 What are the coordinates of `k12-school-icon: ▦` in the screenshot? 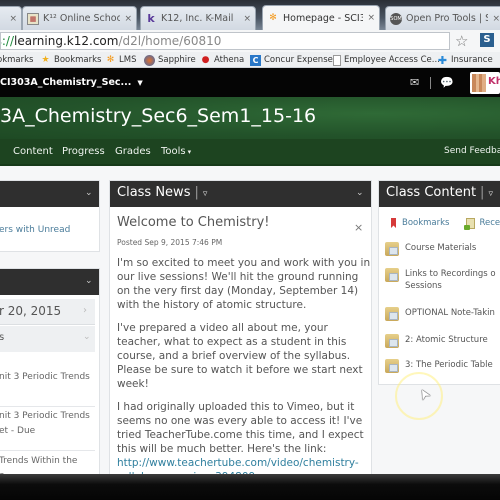 It's located at (33, 18).